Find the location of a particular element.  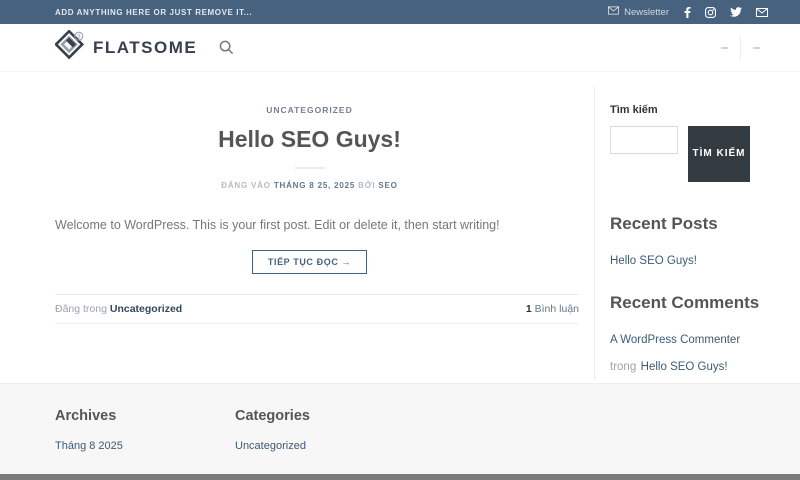

post-meta: ĐĂNG VÀO THÁNG 8 25, 2025 BỞI SEO is located at coordinates (309, 185).